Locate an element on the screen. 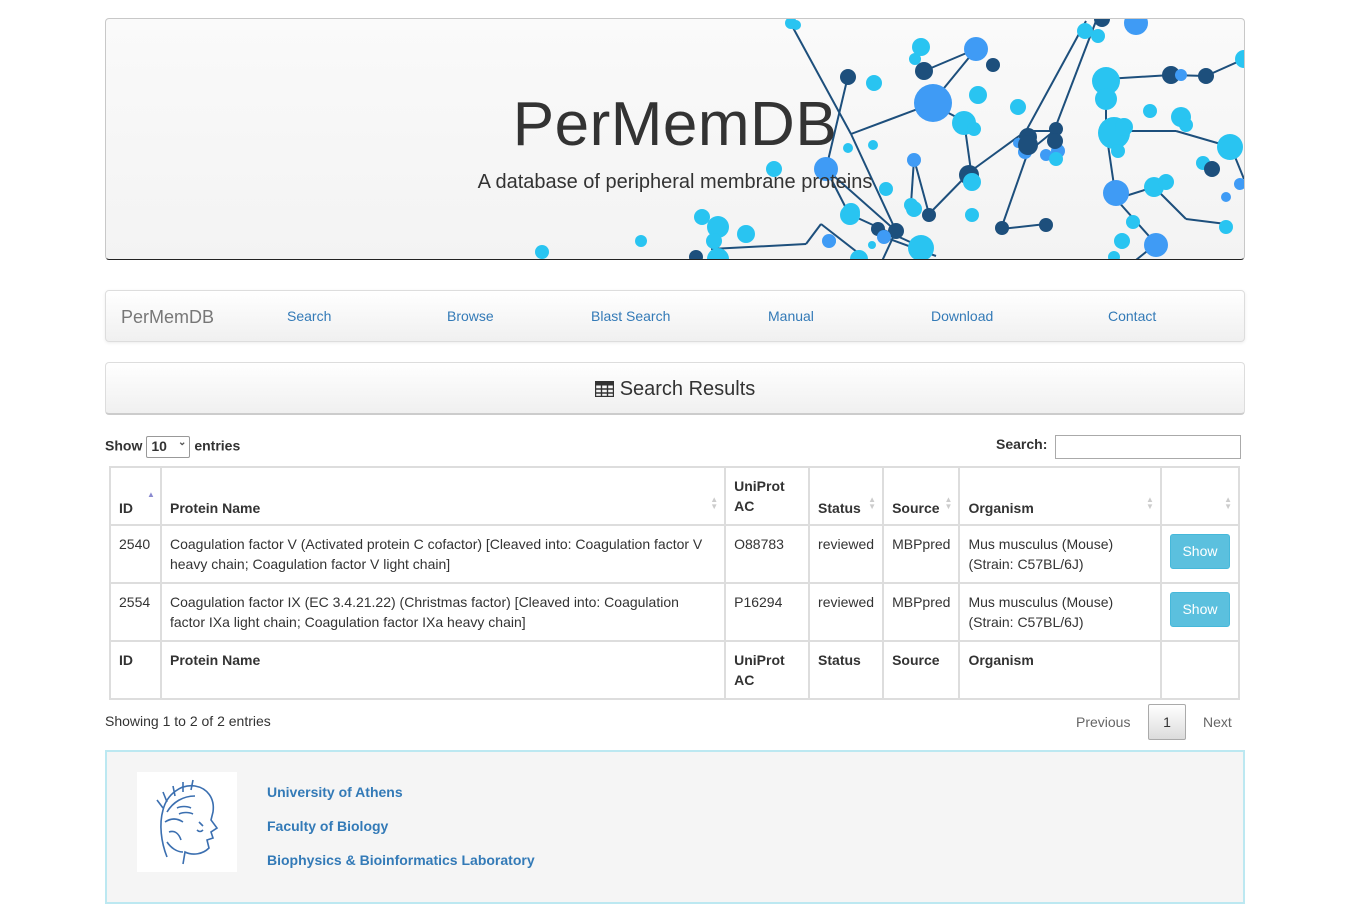  foot-protein-name: Protein Name is located at coordinates (443, 670).